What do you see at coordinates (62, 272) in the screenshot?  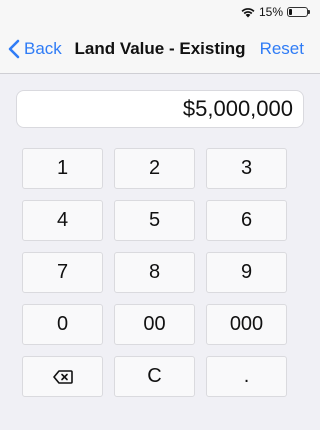 I see `key-7: 7` at bounding box center [62, 272].